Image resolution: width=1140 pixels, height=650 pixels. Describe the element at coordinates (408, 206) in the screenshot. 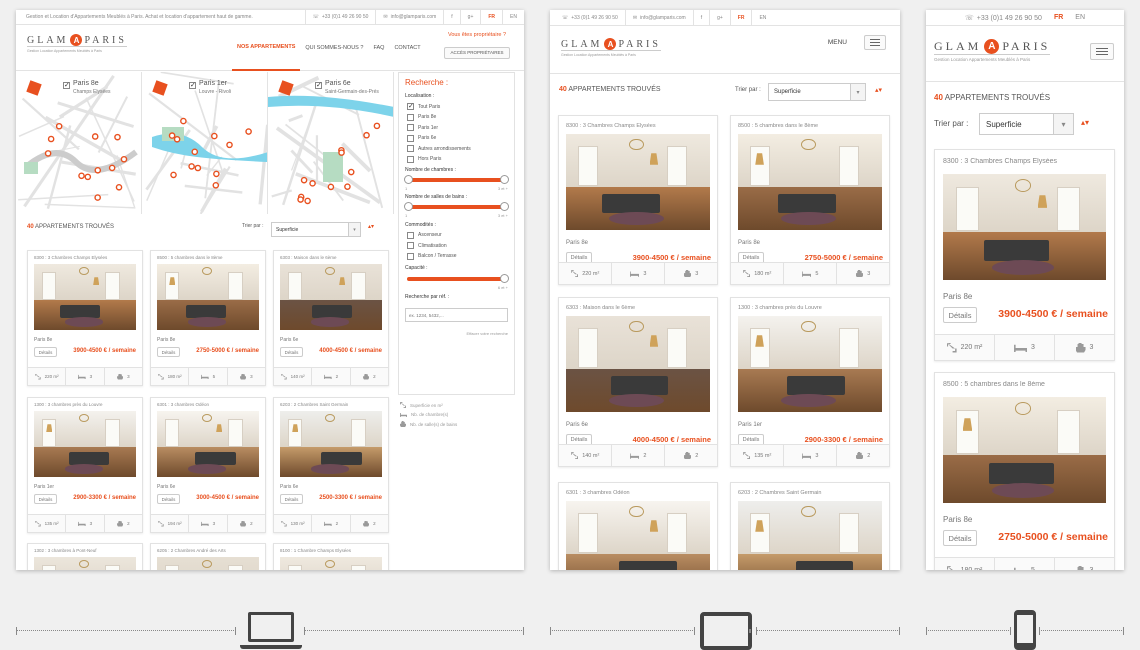

I see `baths-slider-min-handle` at that location.